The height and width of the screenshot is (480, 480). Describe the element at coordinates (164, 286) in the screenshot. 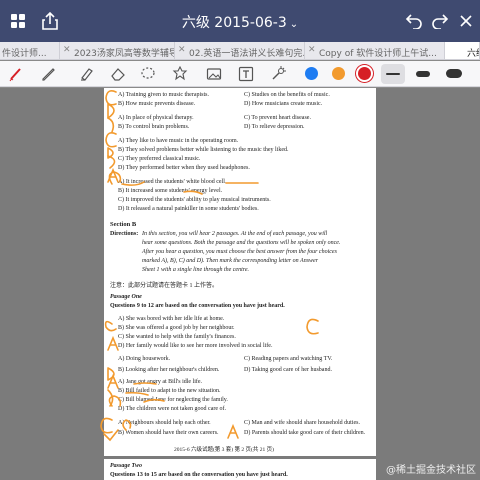

I see `answer-sheet-note: 注意：此部分试题请在答题卡 1 上作答。` at that location.